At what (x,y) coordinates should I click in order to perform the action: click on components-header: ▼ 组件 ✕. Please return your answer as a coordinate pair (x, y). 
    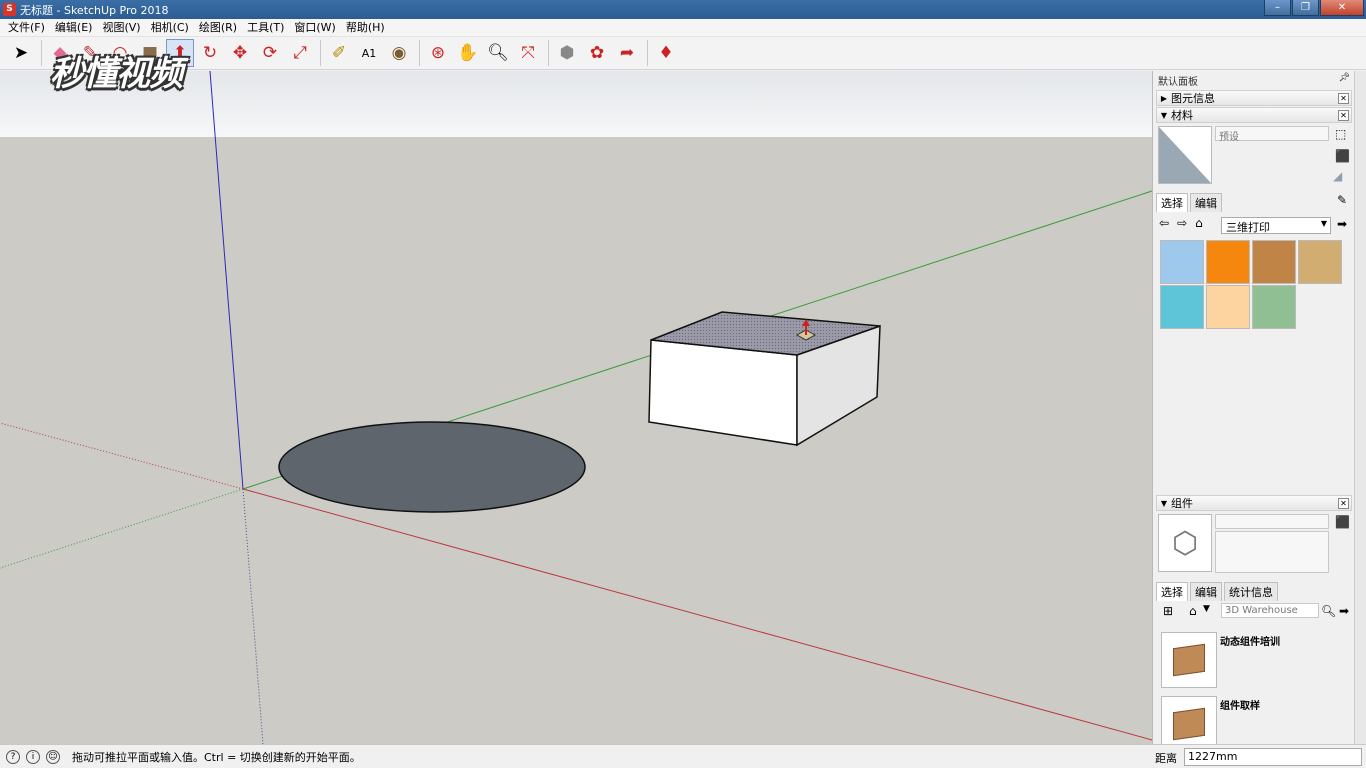
    Looking at the image, I should click on (1254, 503).